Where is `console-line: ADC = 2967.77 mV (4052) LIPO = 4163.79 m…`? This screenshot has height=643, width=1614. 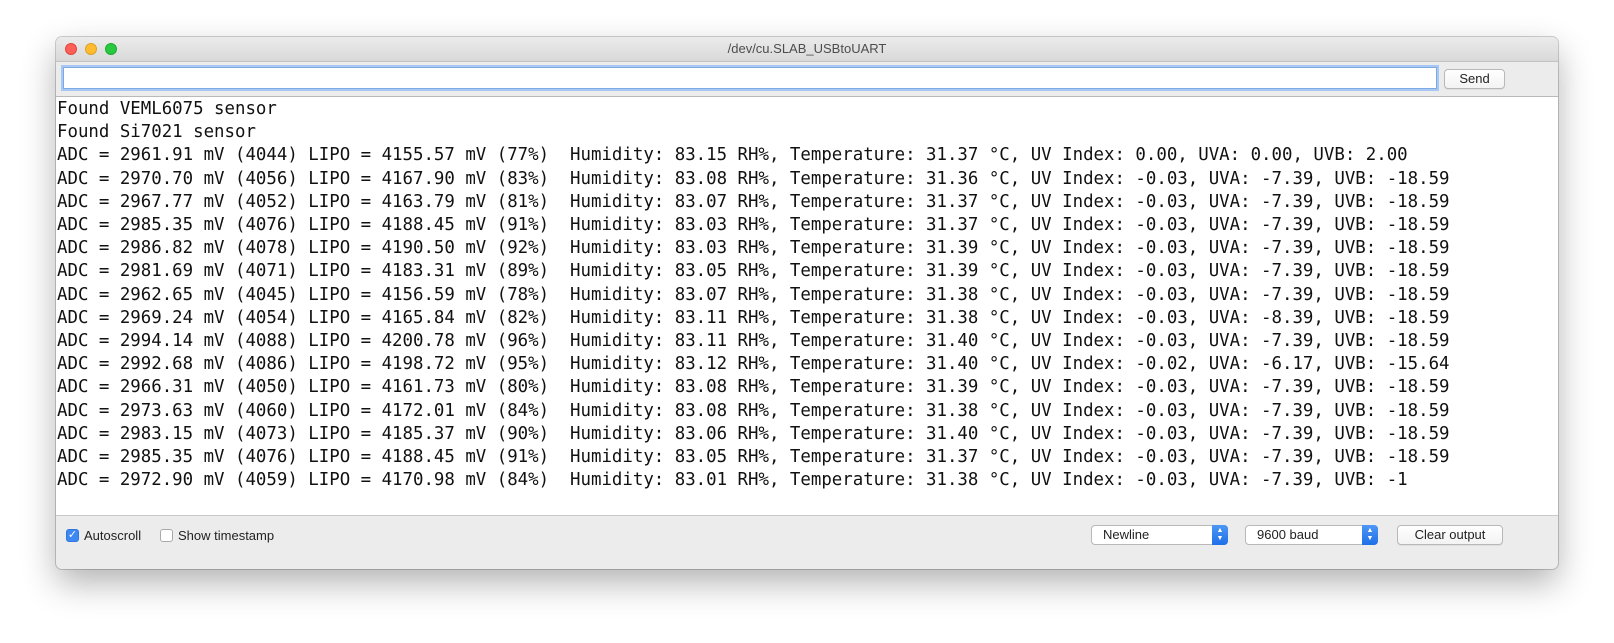
console-line: ADC = 2967.77 mV (4052) LIPO = 4163.79 m… is located at coordinates (753, 201).